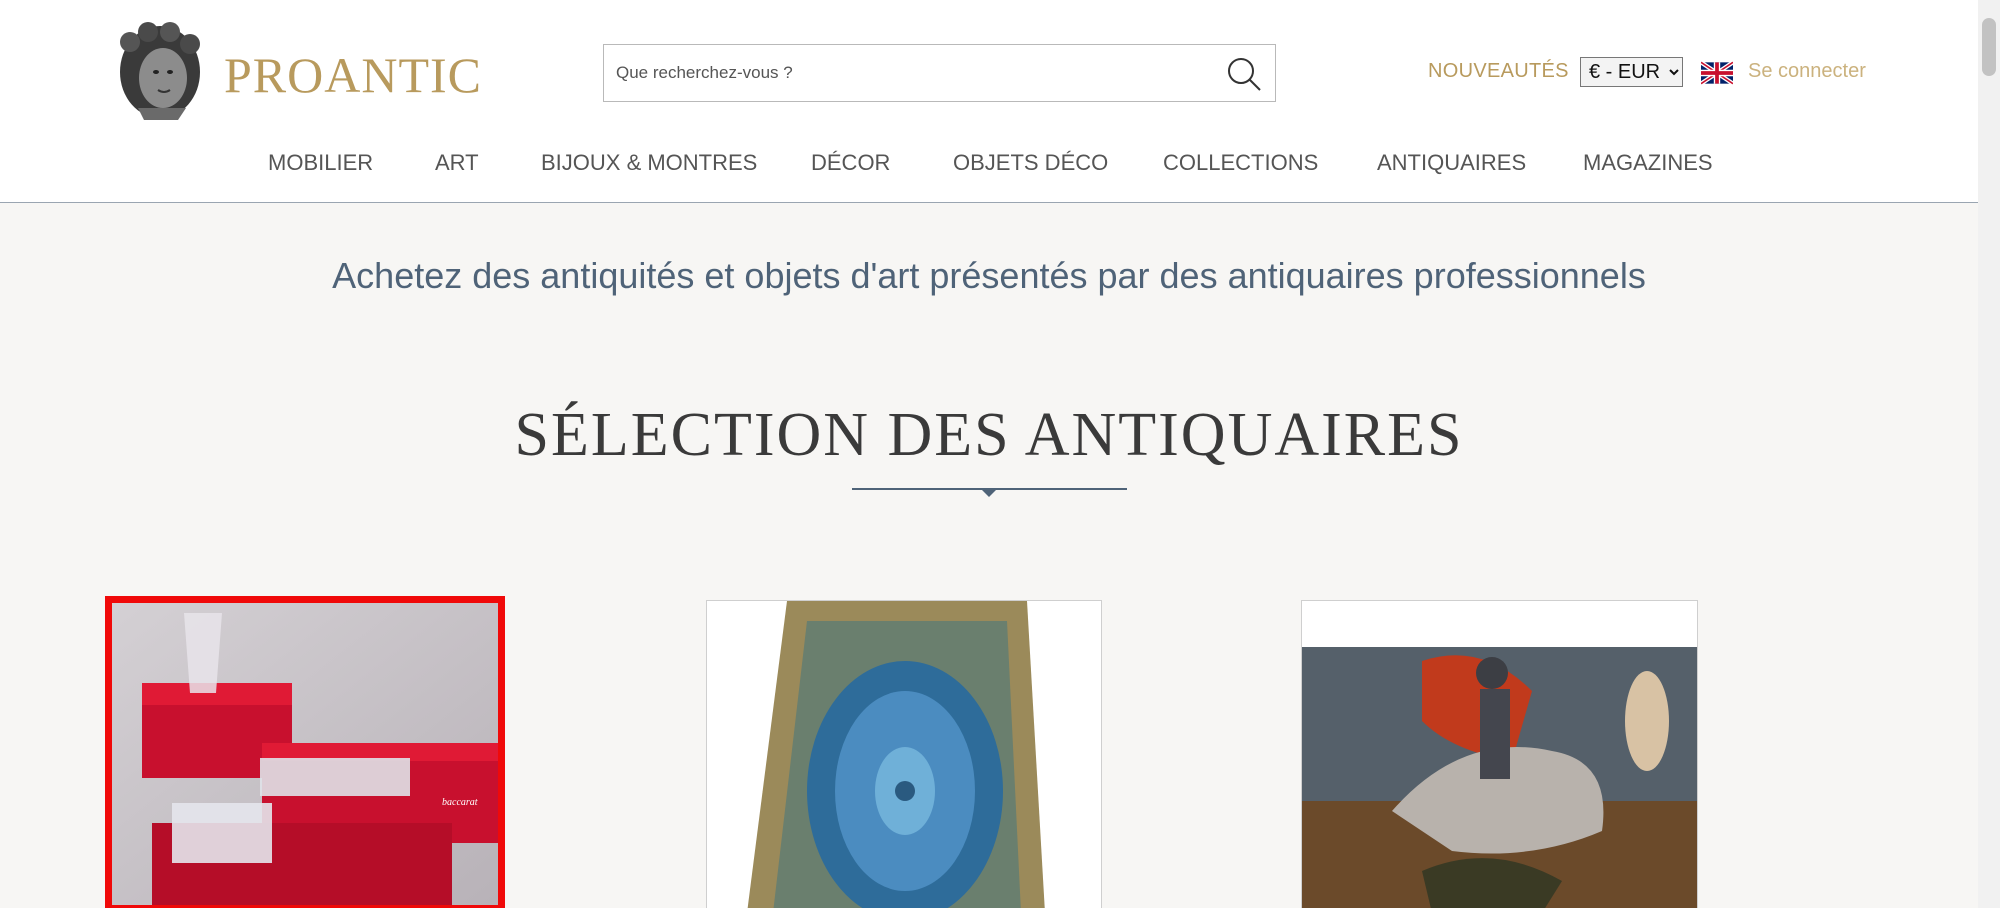 This screenshot has height=908, width=2000. I want to click on nav-item-bijoux-montres: BIJOUX & MONTRES, so click(649, 163).